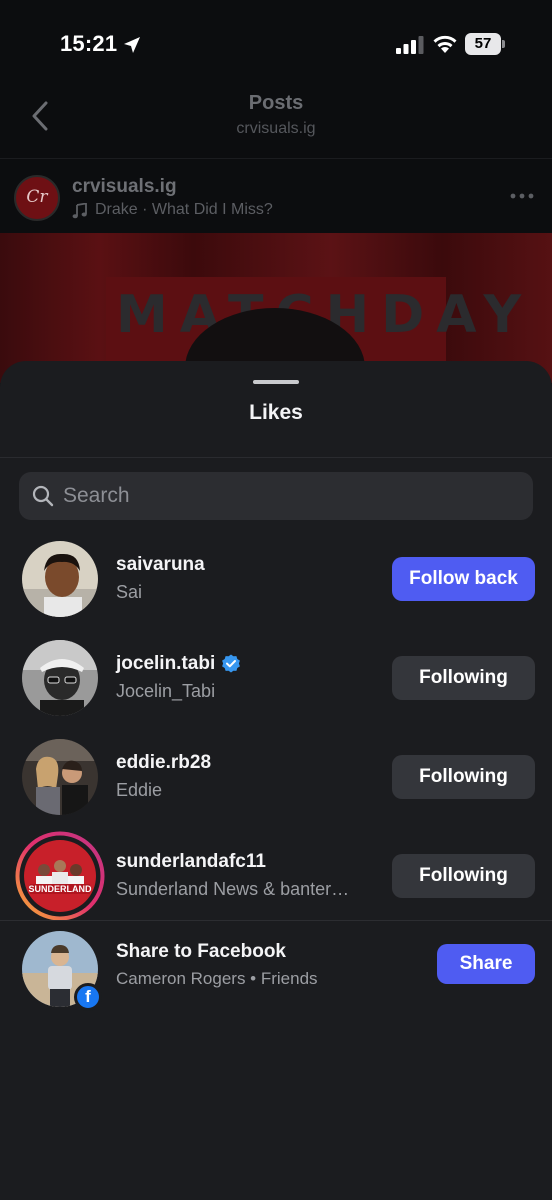  I want to click on battery-icon: 57, so click(485, 45).